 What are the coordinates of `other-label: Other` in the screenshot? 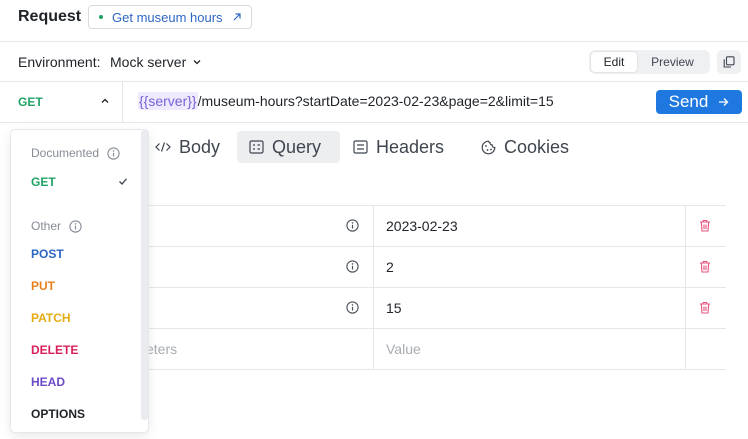 It's located at (46, 226).